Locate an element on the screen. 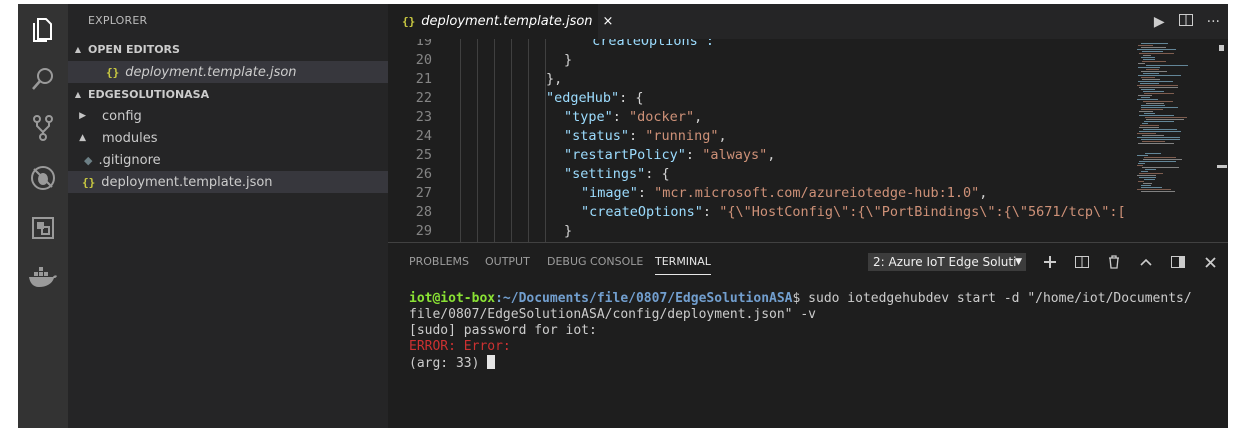 Image resolution: width=1243 pixels, height=428 pixels. docker-icon is located at coordinates (43, 277).